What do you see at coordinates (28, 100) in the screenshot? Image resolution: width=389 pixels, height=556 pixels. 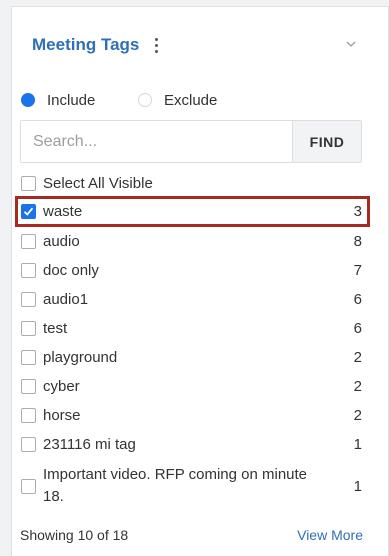 I see `include-radio-dot` at bounding box center [28, 100].